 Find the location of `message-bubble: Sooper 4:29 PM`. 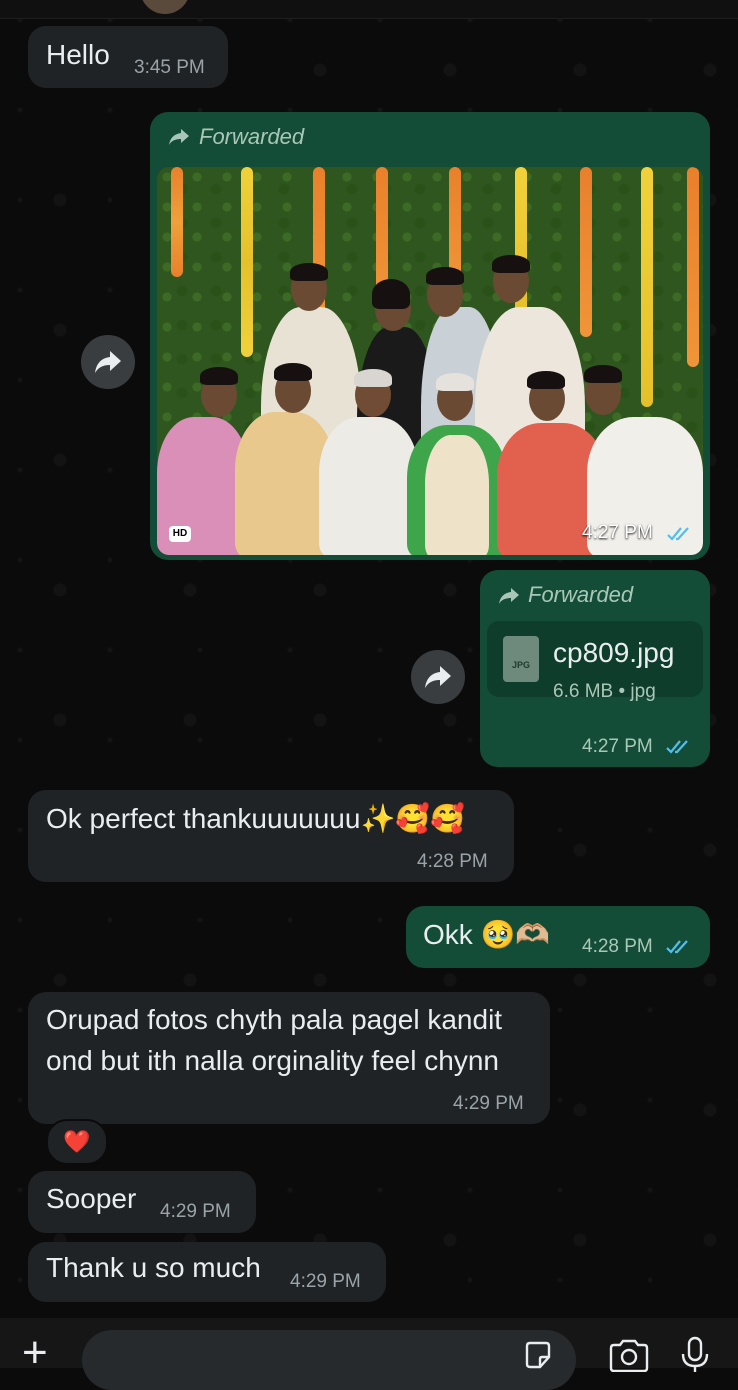

message-bubble: Sooper 4:29 PM is located at coordinates (142, 1202).